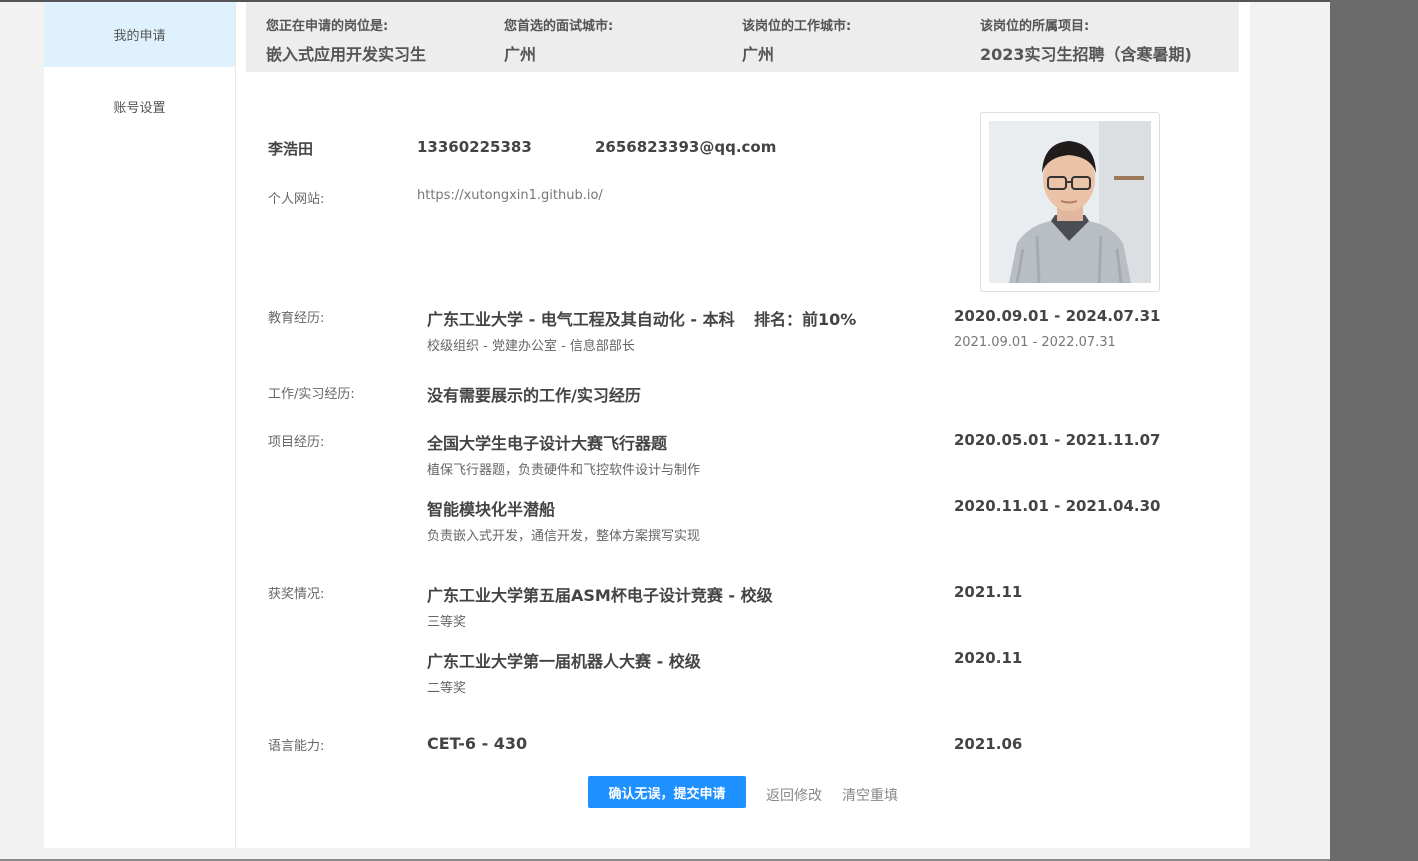  I want to click on award-date: 2020.11, so click(988, 658).